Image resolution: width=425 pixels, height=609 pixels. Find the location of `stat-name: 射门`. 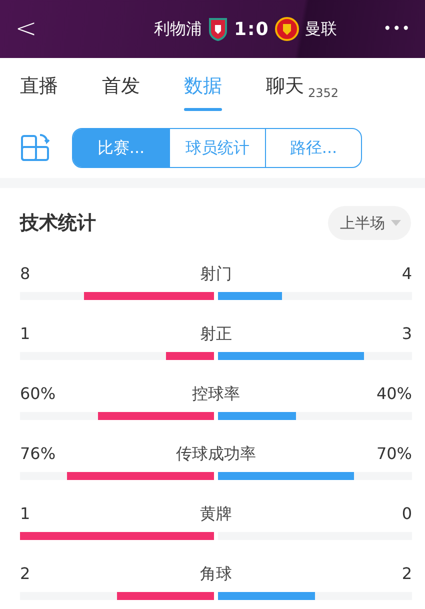

stat-name: 射门 is located at coordinates (216, 274).